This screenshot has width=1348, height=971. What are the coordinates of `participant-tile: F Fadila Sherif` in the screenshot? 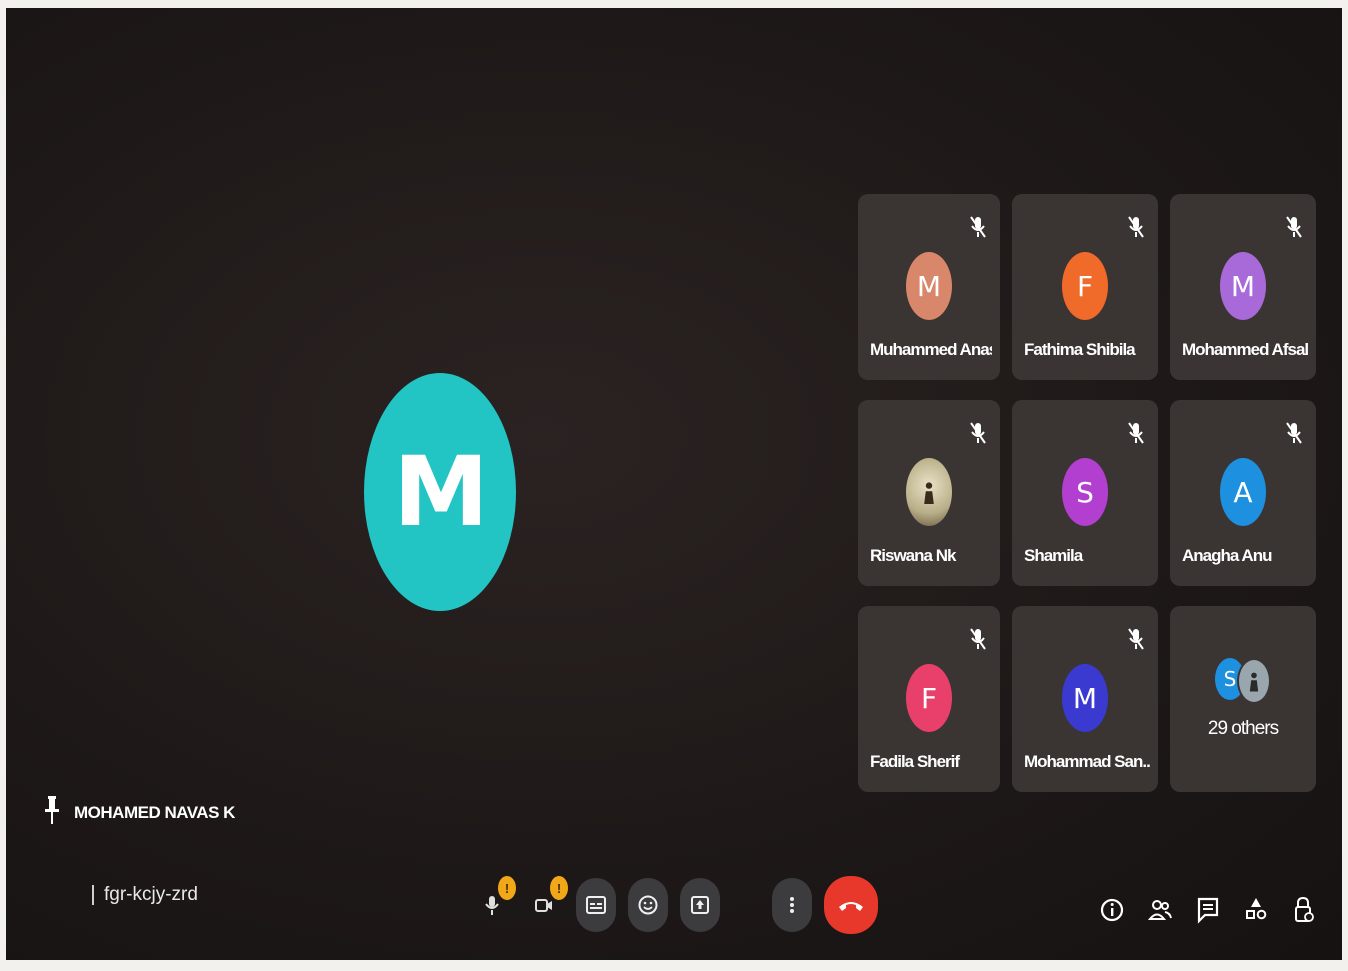 It's located at (929, 699).